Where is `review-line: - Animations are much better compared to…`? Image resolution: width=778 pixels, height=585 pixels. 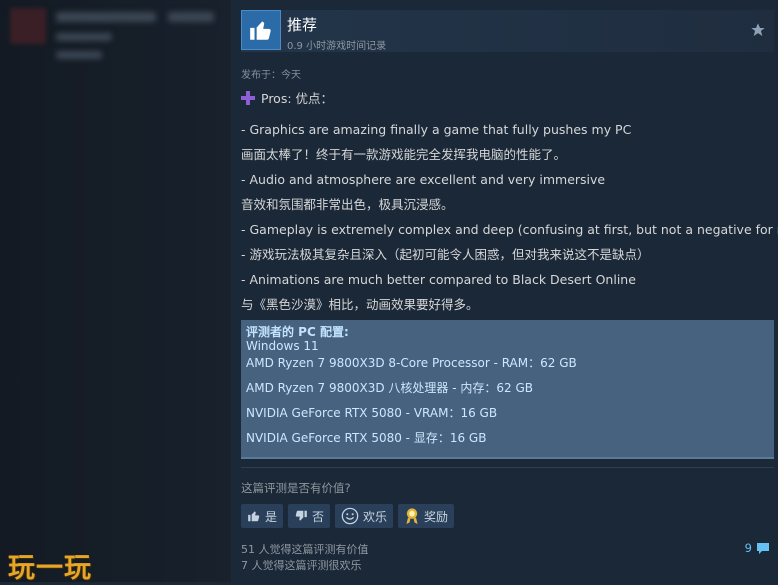
review-line: - Animations are much better compared to… is located at coordinates (438, 279).